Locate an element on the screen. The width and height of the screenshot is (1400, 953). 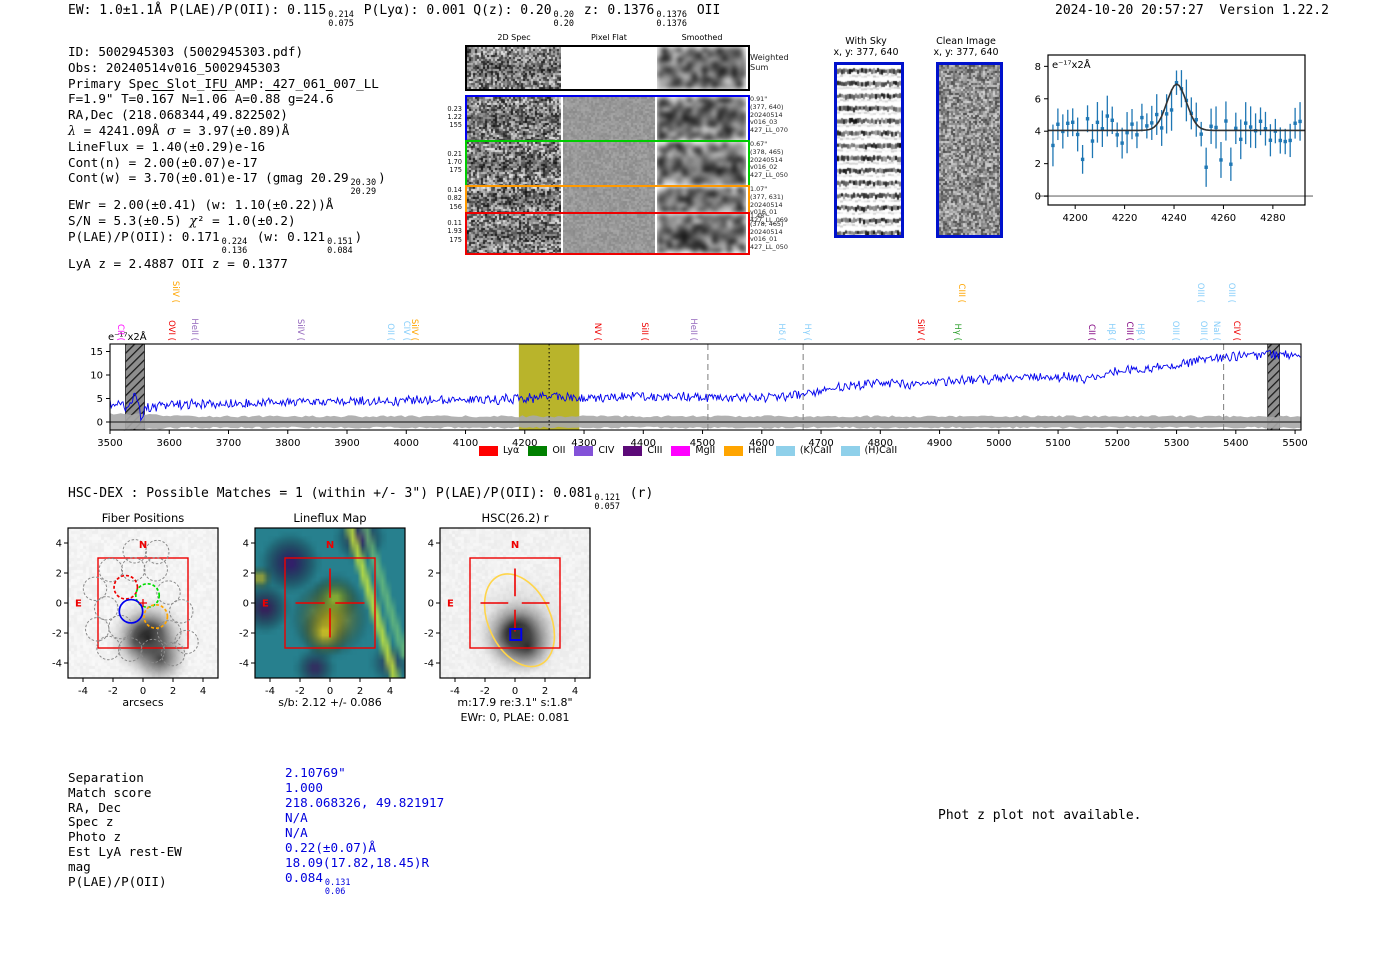
clean-image-coords: x, y: 377, 640 is located at coordinates (966, 52).